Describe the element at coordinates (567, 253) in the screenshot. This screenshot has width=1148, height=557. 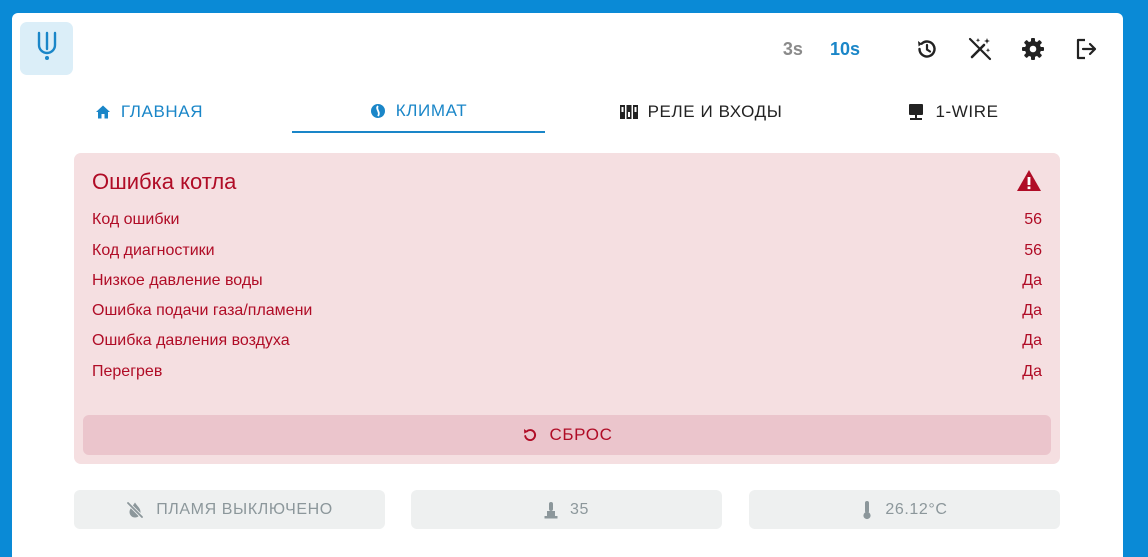
I see `error-row-diagnostic-code: Код диагностики 56` at that location.